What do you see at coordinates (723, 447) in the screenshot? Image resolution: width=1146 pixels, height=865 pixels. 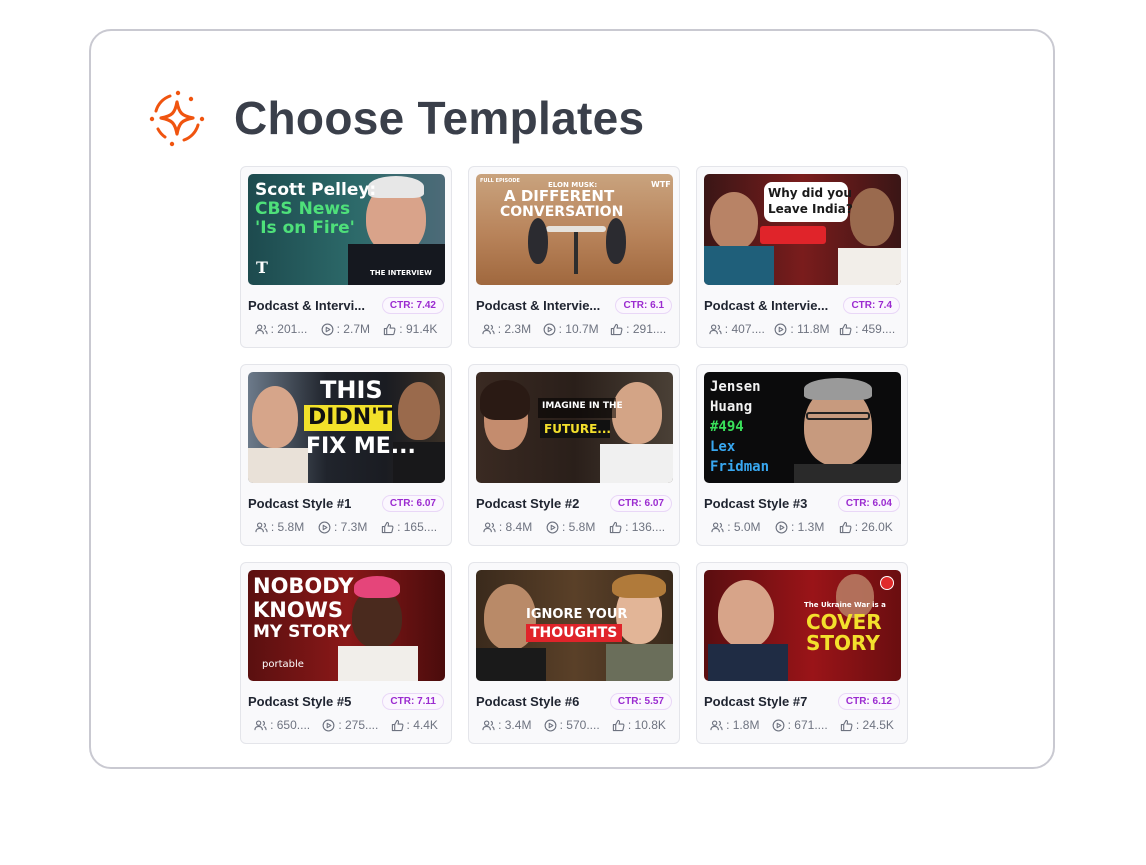 I see `thumbnail-text: Lex` at bounding box center [723, 447].